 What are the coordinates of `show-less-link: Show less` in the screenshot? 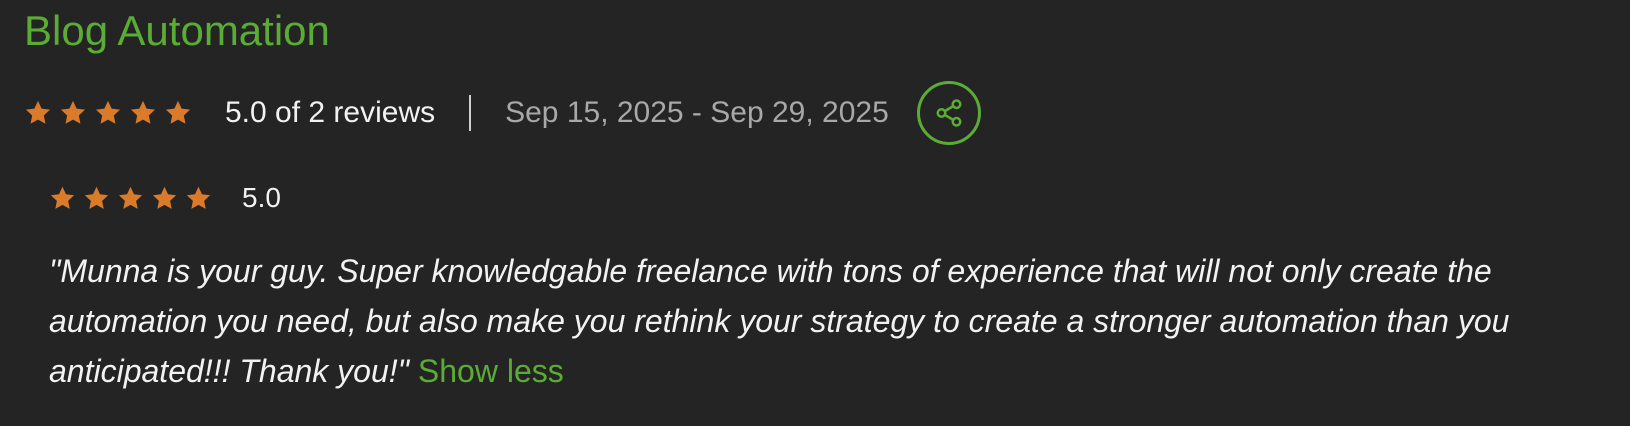 It's located at (491, 371).